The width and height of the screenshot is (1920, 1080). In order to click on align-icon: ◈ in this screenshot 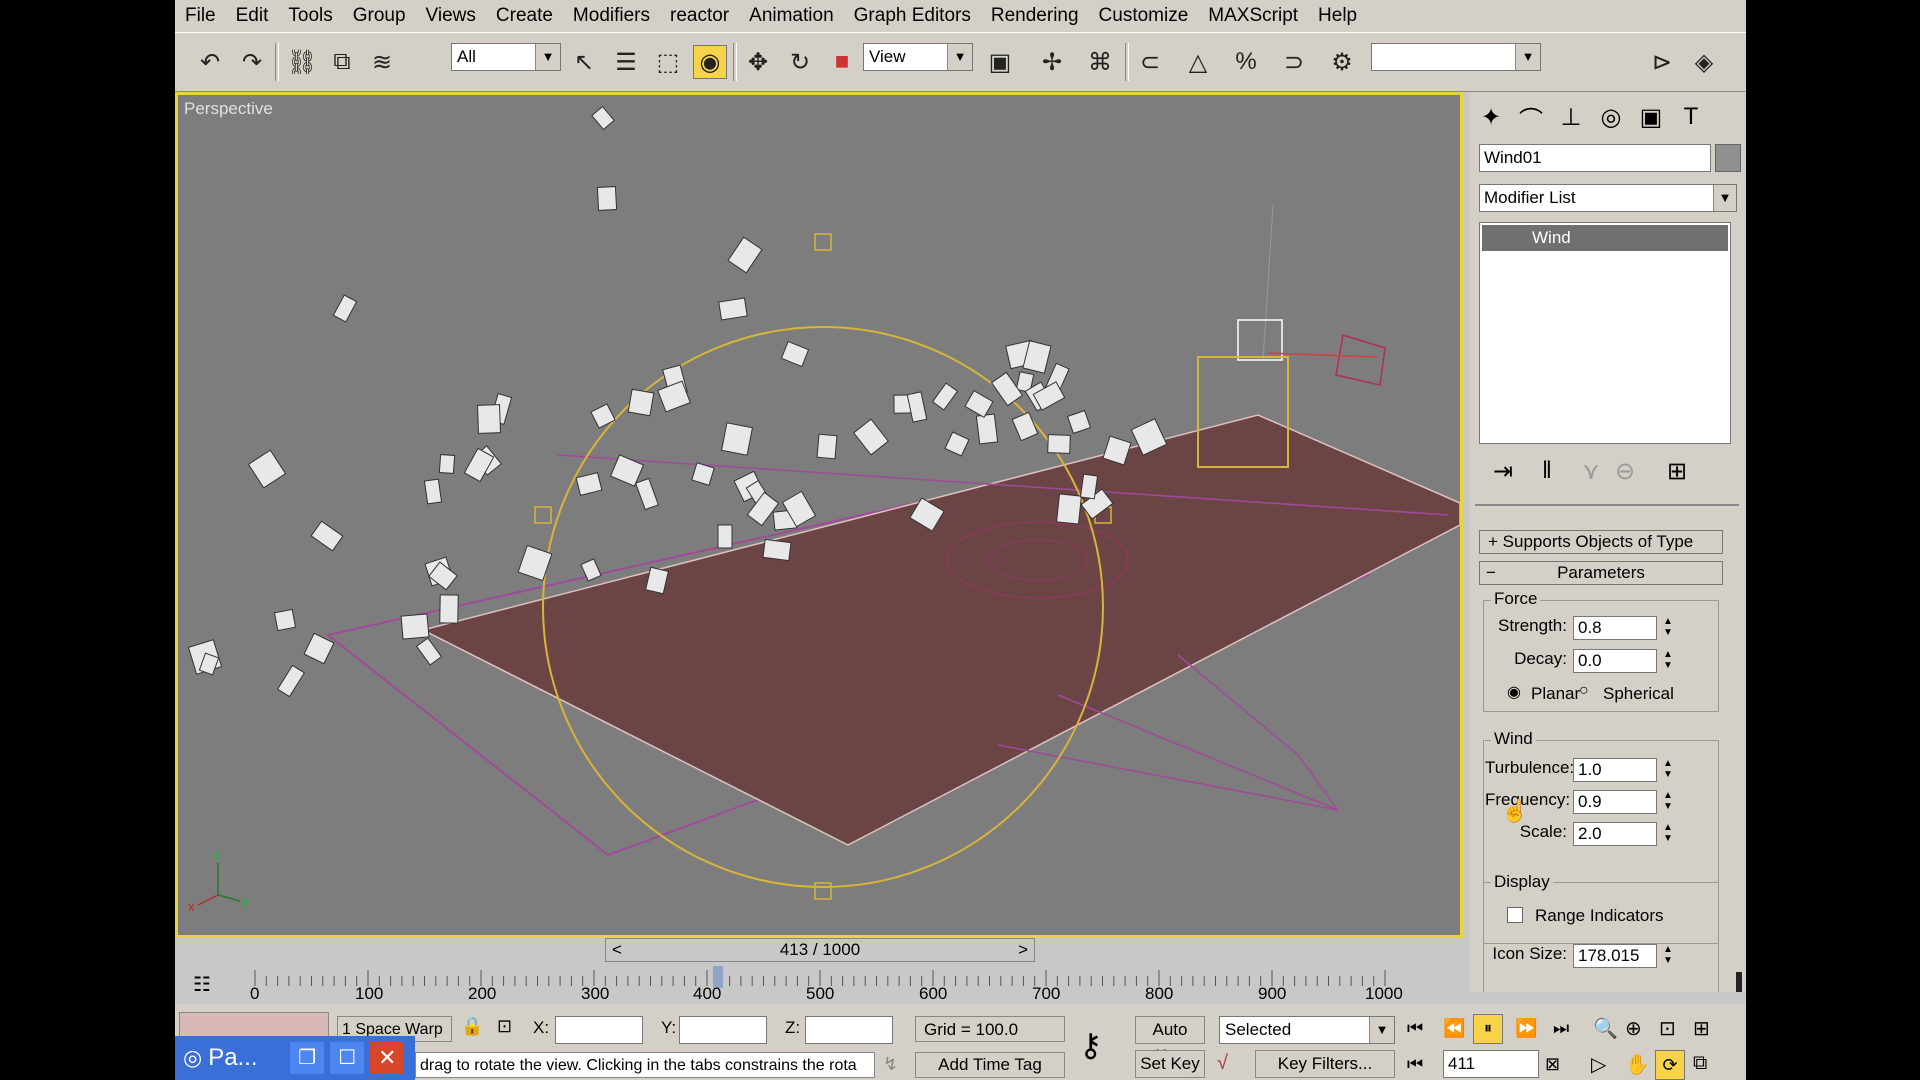, I will do `click(1704, 62)`.